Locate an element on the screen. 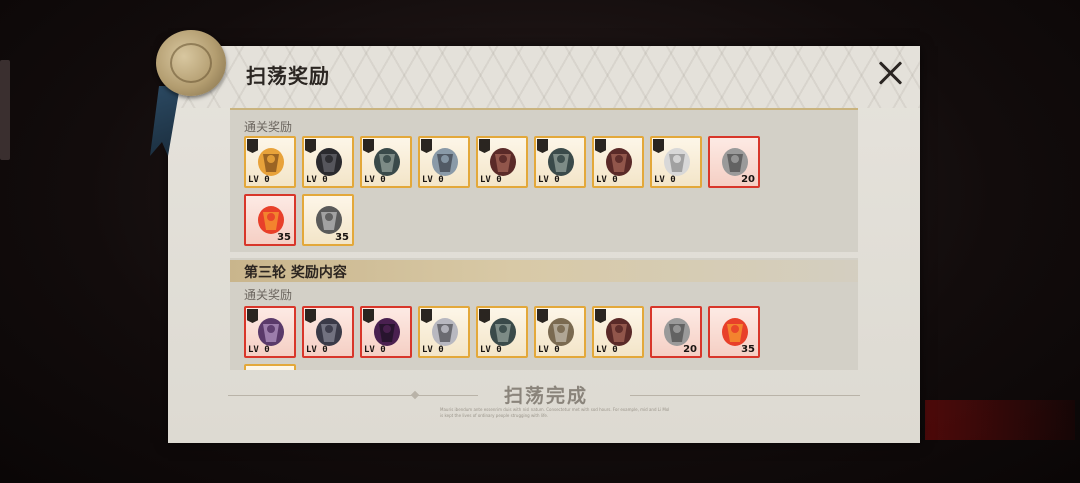 The image size is (1080, 483). clear-reward-label: 通关奖励 is located at coordinates (268, 127).